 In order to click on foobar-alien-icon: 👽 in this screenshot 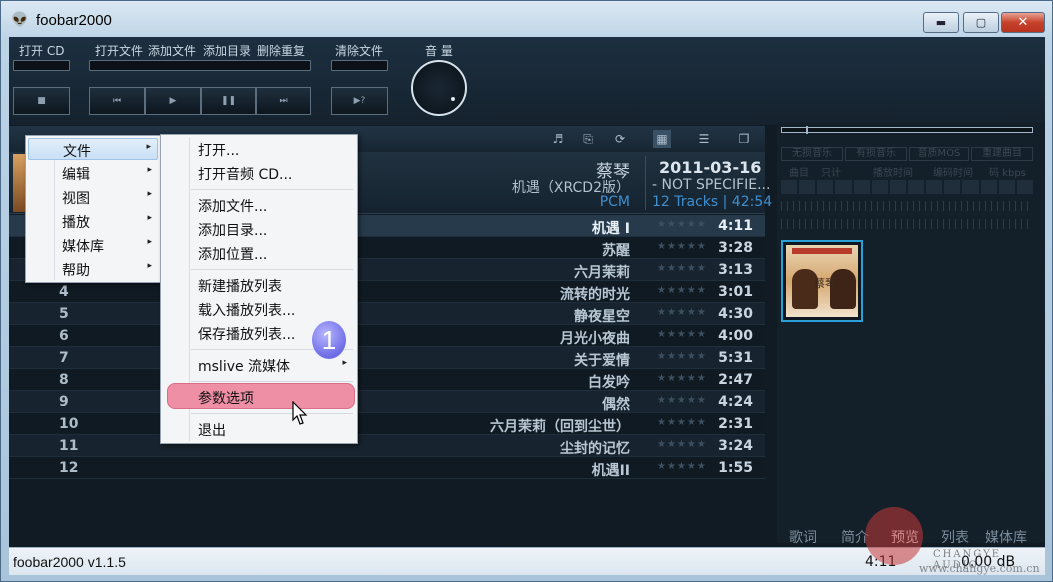, I will do `click(20, 20)`.